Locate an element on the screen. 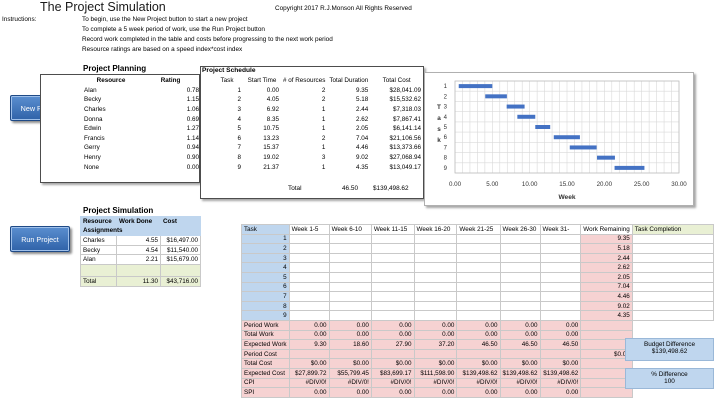 The image size is (719, 404). schedule-cell: 4.46 is located at coordinates (362, 148).